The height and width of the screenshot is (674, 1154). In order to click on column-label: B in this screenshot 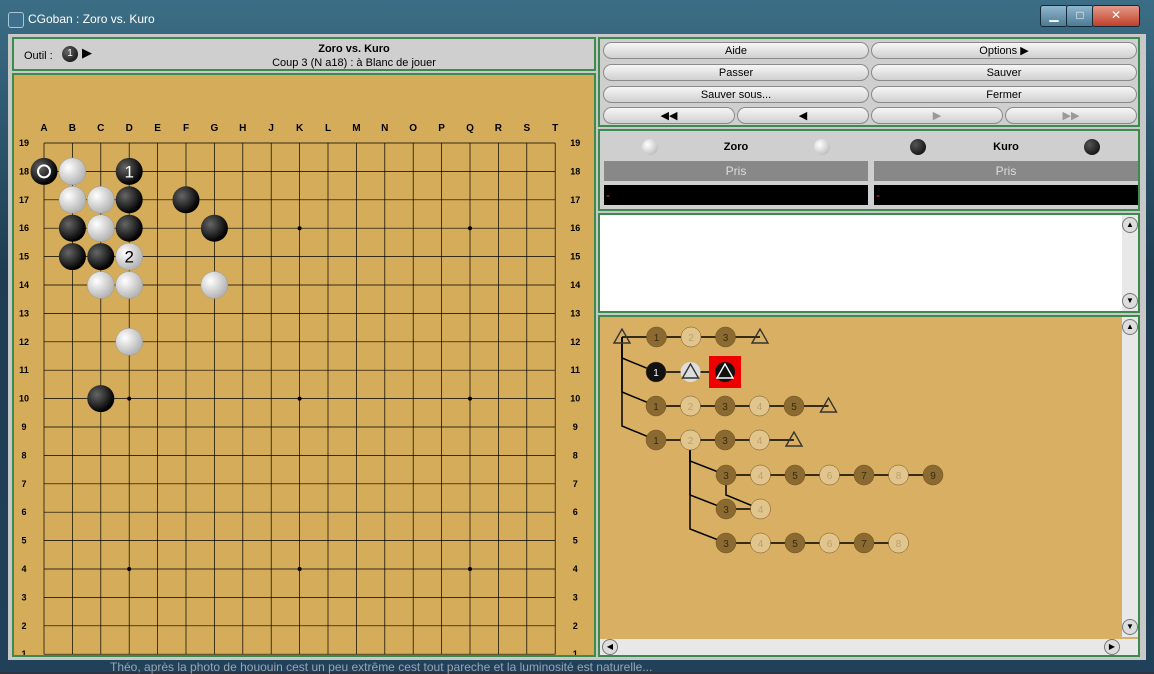, I will do `click(72, 128)`.